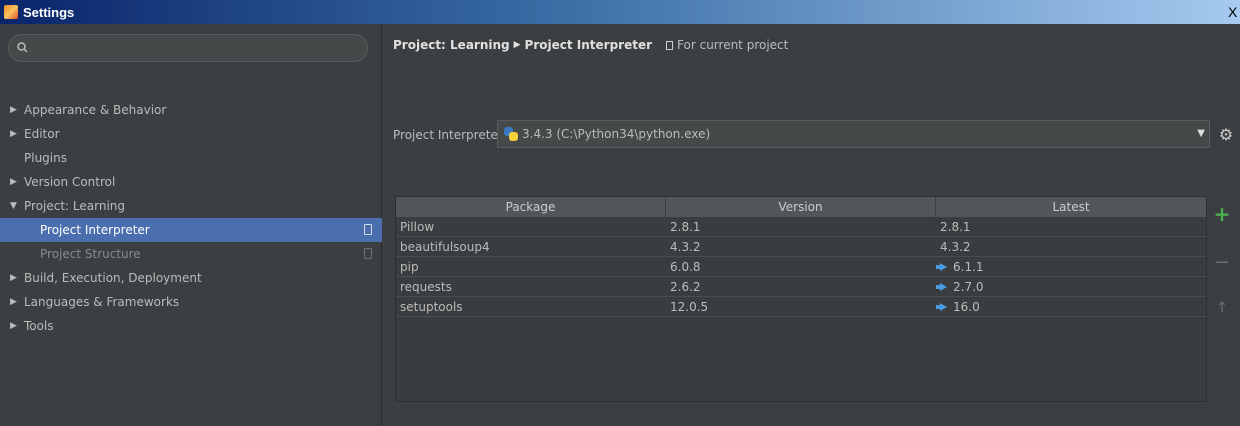 The width and height of the screenshot is (1240, 426). What do you see at coordinates (70, 182) in the screenshot?
I see `sidebar-item-label: Version Control` at bounding box center [70, 182].